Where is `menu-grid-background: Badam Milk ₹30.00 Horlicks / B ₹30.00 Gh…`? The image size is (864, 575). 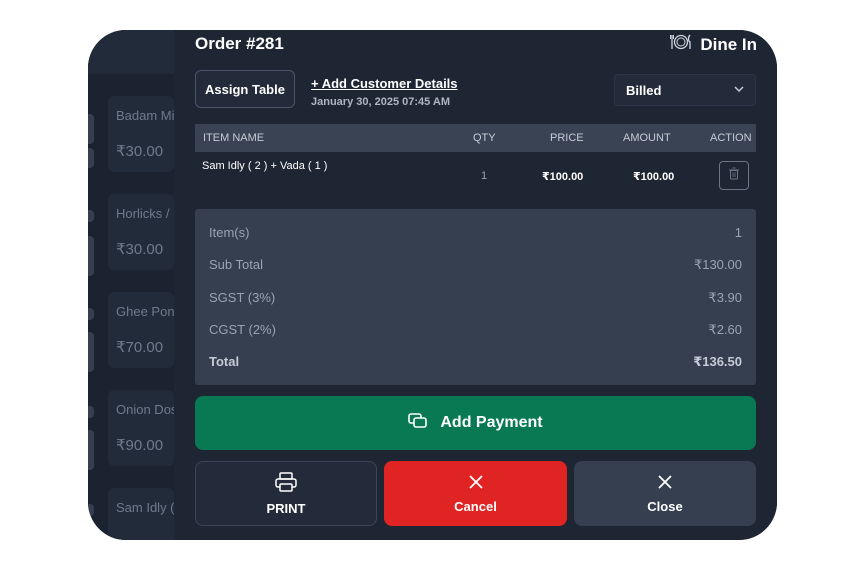 menu-grid-background: Badam Milk ₹30.00 Horlicks / B ₹30.00 Gh… is located at coordinates (136, 285).